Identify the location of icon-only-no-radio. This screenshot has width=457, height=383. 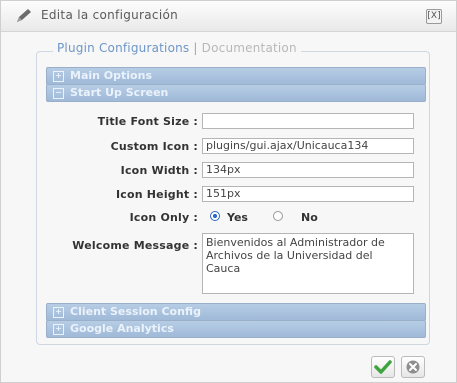
(278, 216).